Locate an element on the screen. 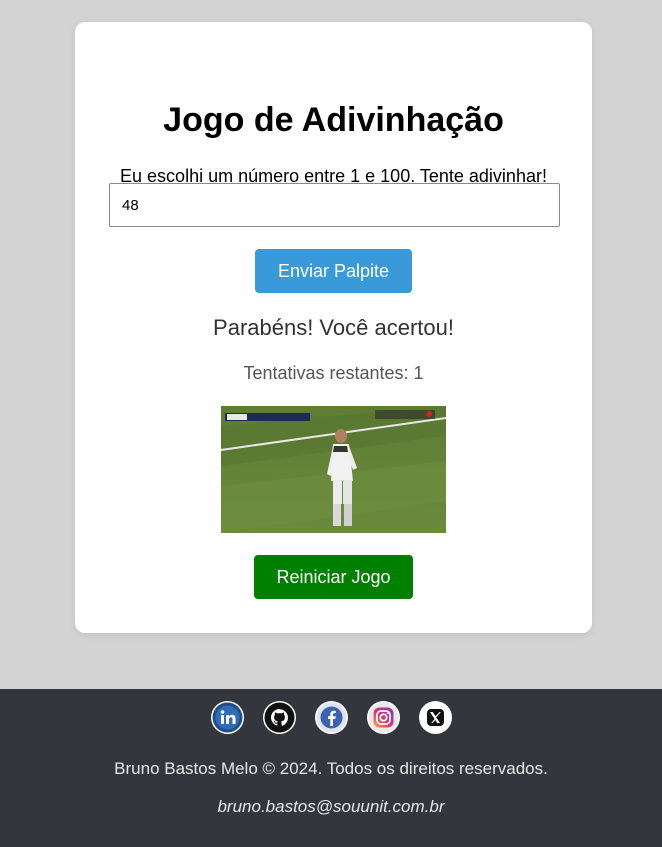 This screenshot has height=847, width=662. instagram-icon is located at coordinates (383, 717).